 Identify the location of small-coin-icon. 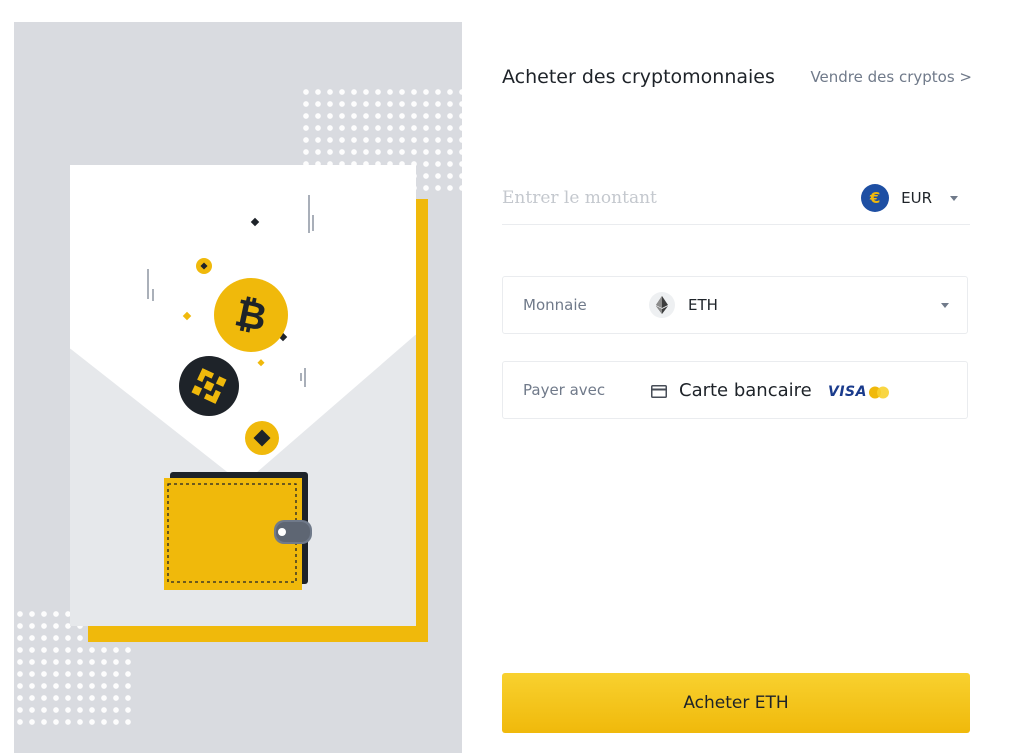
(204, 266).